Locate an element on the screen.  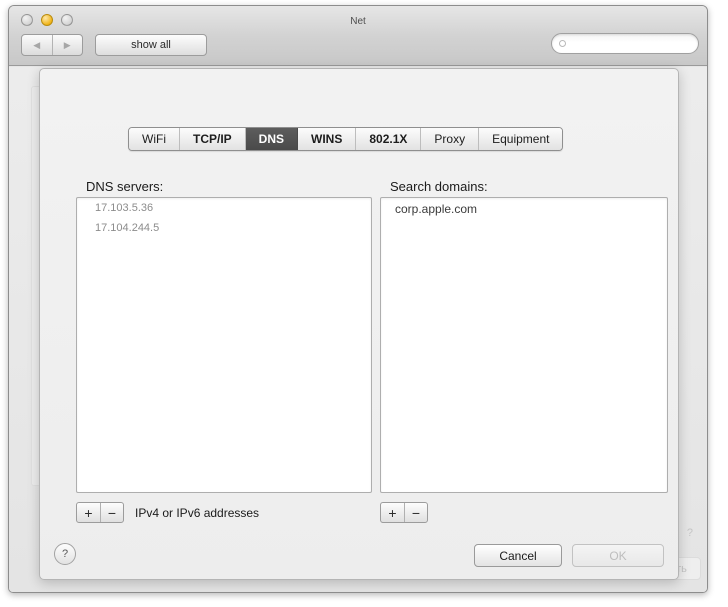
background-help-icon: ? is located at coordinates (690, 533).